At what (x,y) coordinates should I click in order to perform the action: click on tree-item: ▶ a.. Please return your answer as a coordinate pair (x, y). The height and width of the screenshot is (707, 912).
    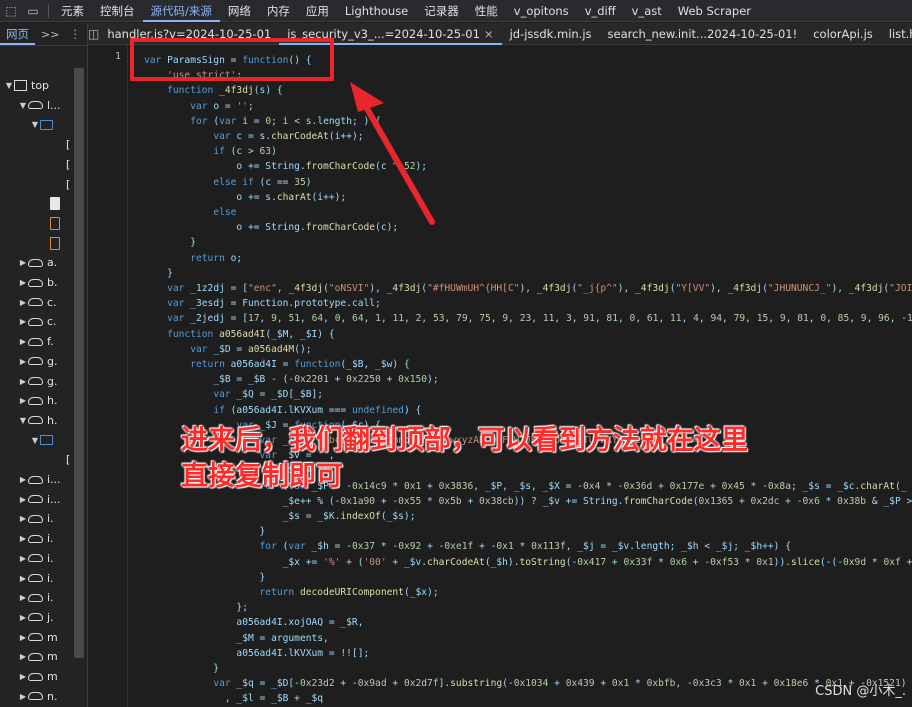
    Looking at the image, I should click on (37, 262).